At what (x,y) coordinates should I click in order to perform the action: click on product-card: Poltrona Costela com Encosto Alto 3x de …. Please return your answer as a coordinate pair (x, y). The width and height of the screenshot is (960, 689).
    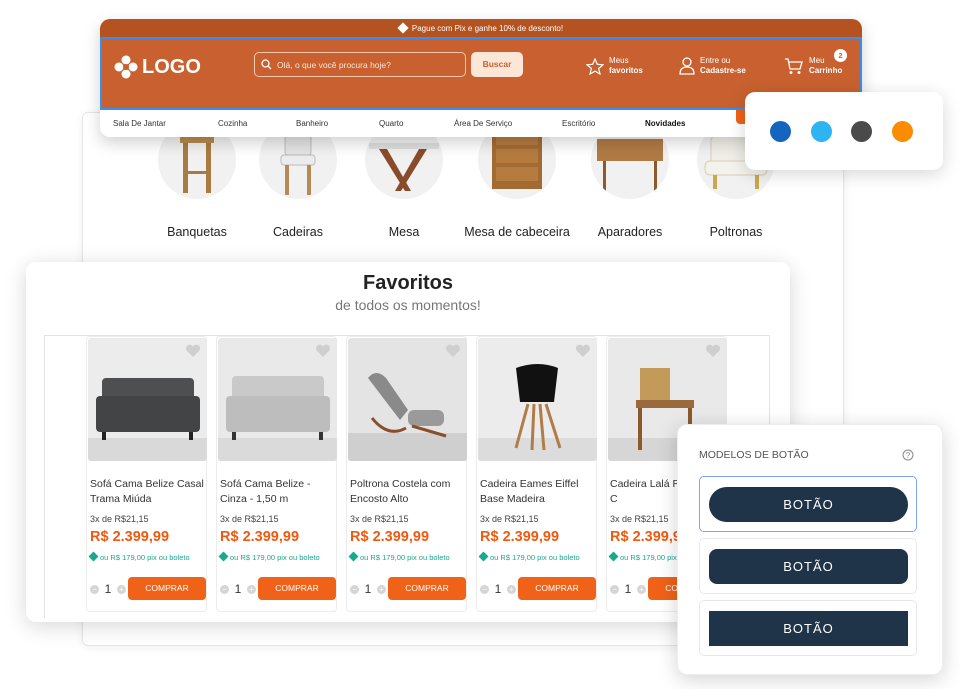
    Looking at the image, I should click on (406, 474).